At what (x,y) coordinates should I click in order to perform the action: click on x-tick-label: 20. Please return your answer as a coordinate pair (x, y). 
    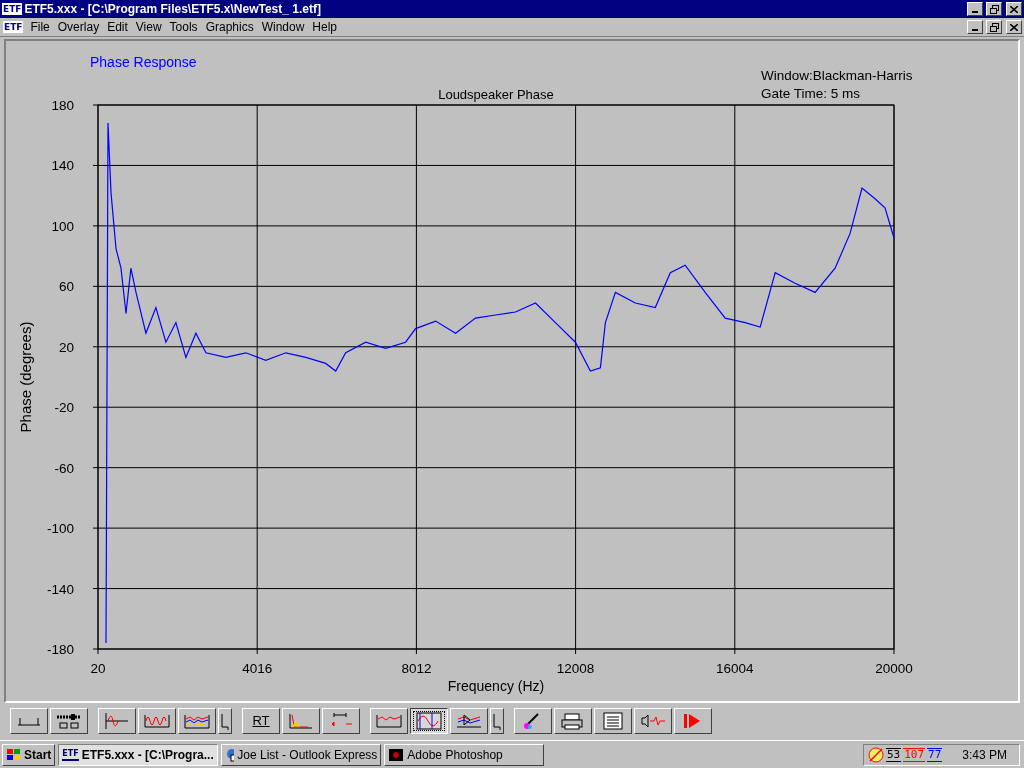
    Looking at the image, I should click on (98, 668).